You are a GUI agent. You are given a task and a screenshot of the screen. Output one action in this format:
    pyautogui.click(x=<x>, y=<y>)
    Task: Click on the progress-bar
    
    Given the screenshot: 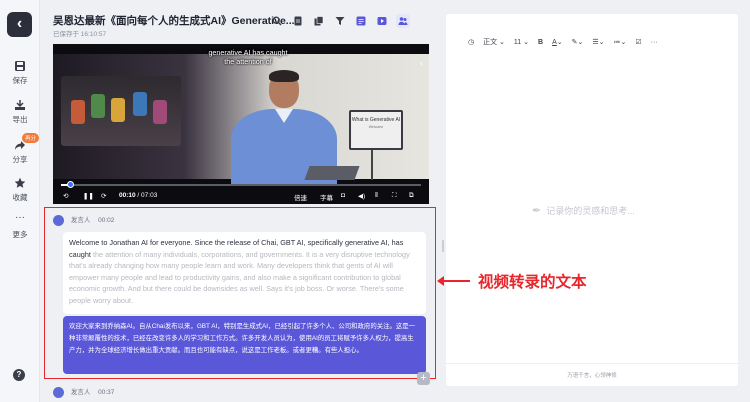 What is the action you would take?
    pyautogui.click(x=241, y=184)
    